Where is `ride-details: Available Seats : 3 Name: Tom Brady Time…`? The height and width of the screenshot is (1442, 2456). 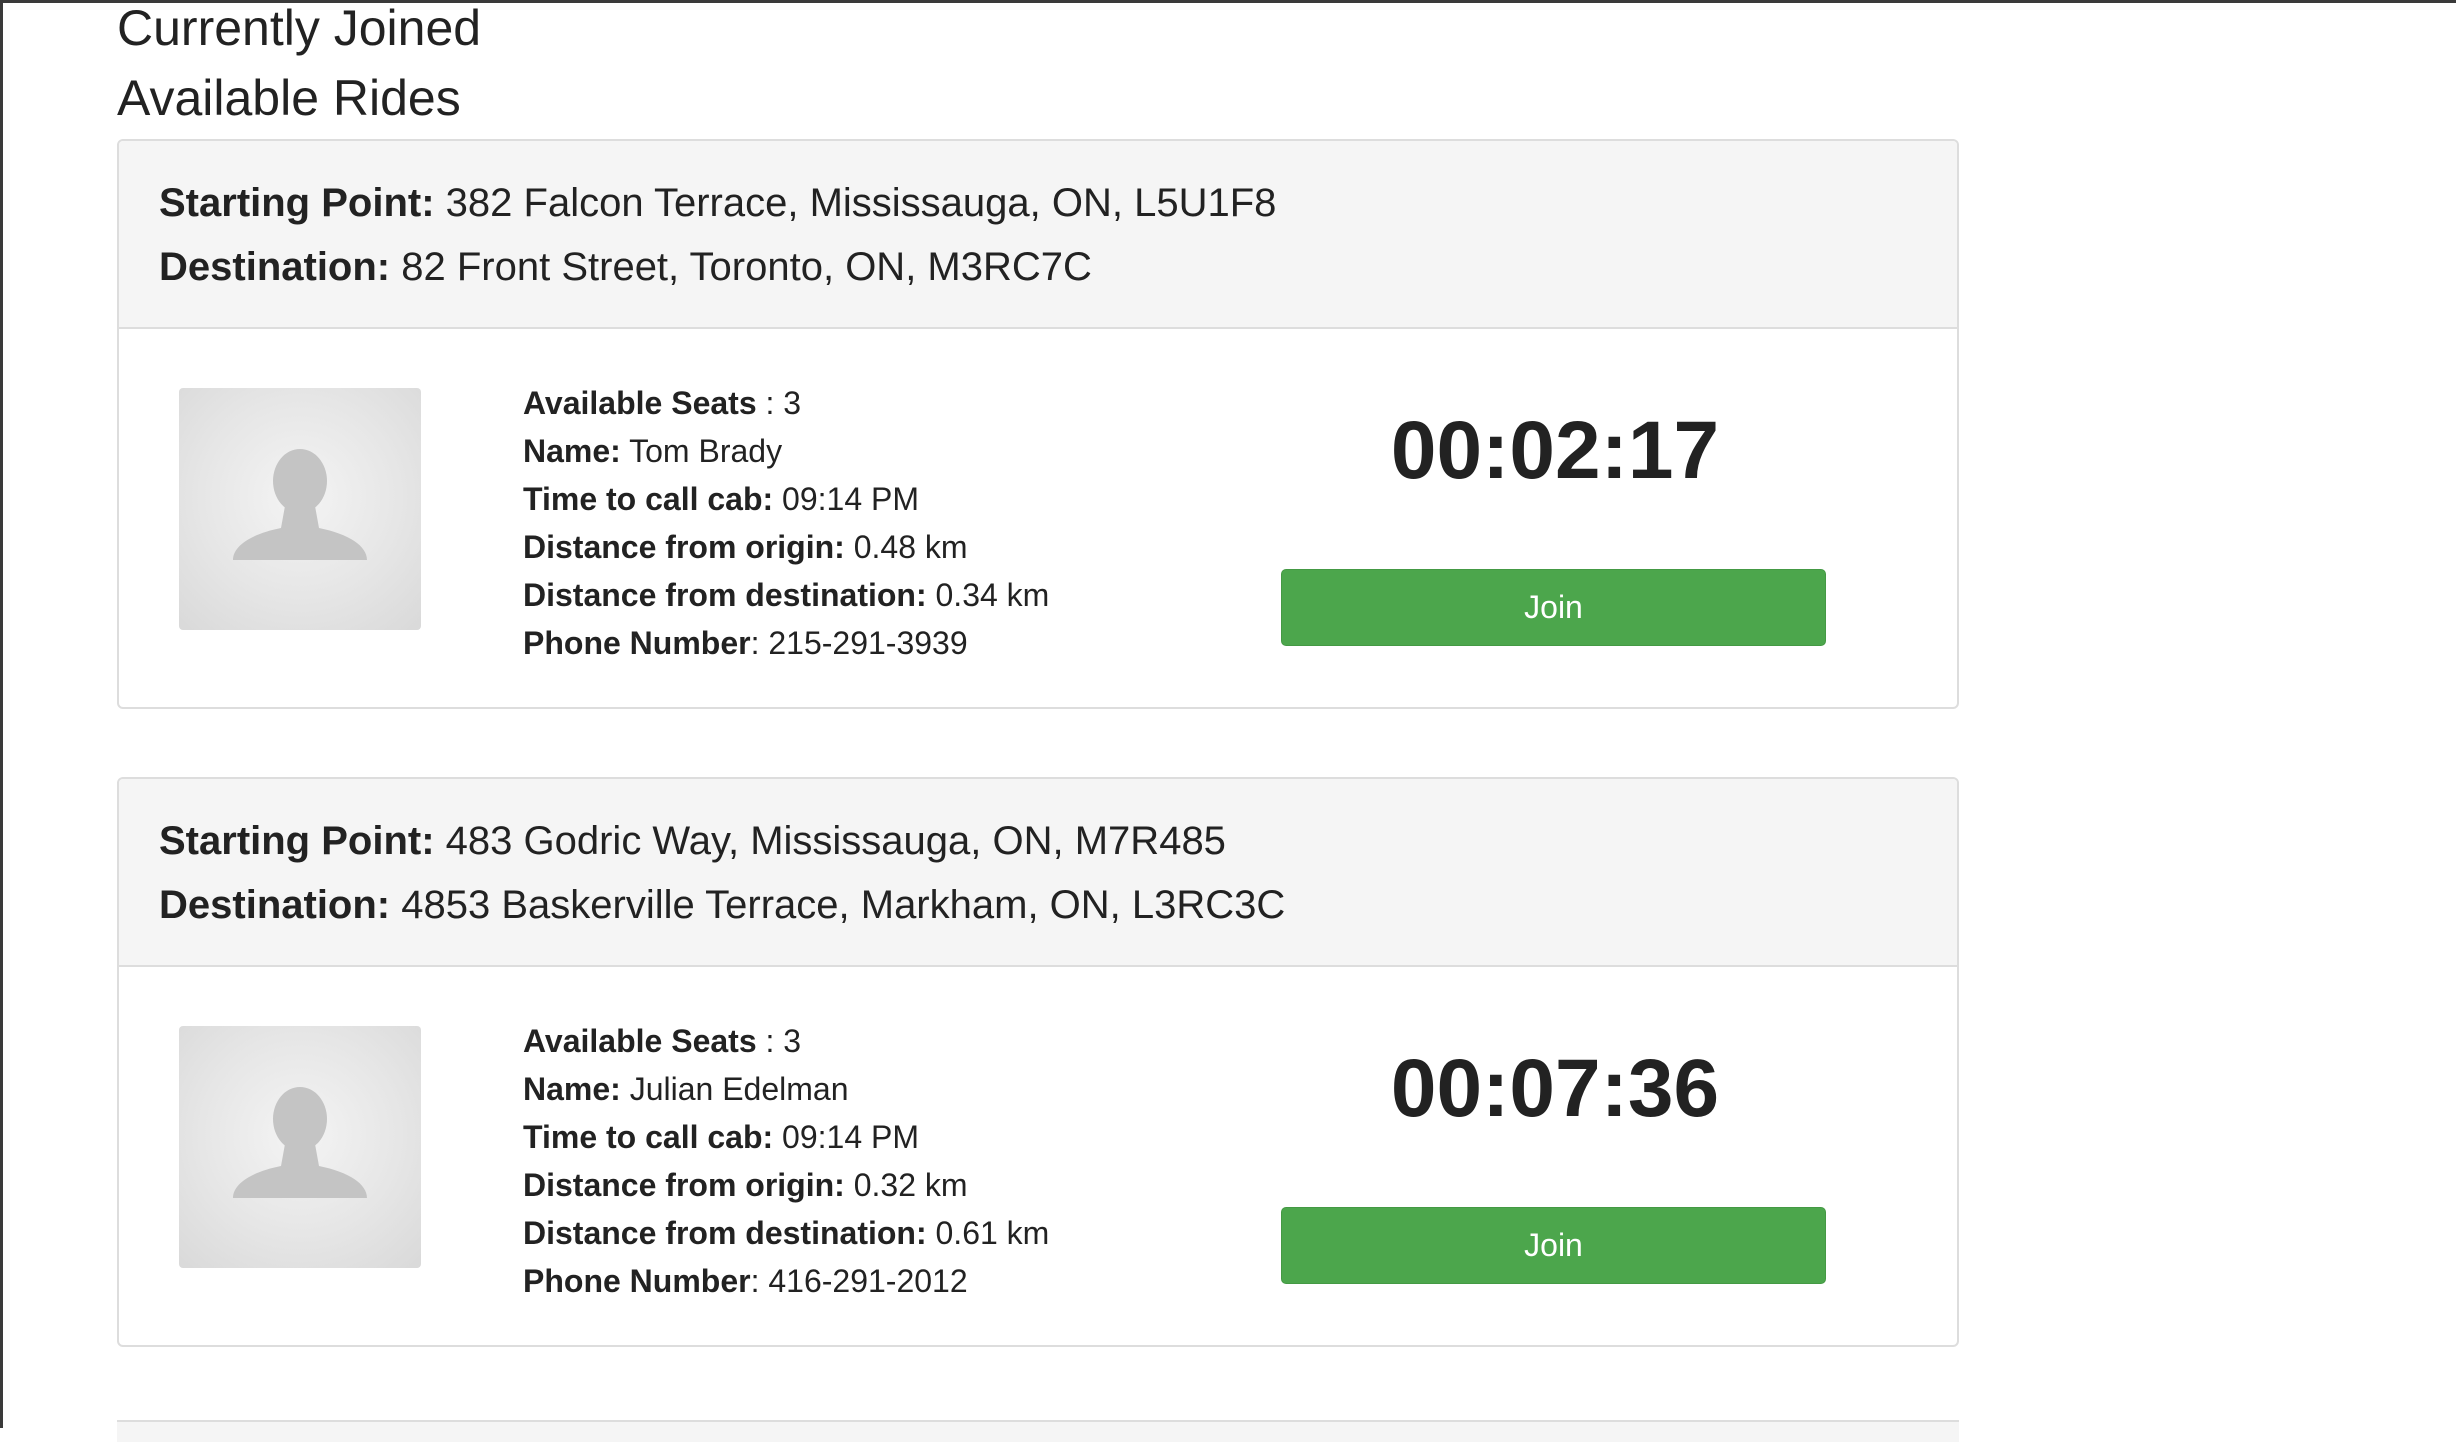 ride-details: Available Seats : 3 Name: Tom Brady Time… is located at coordinates (786, 523).